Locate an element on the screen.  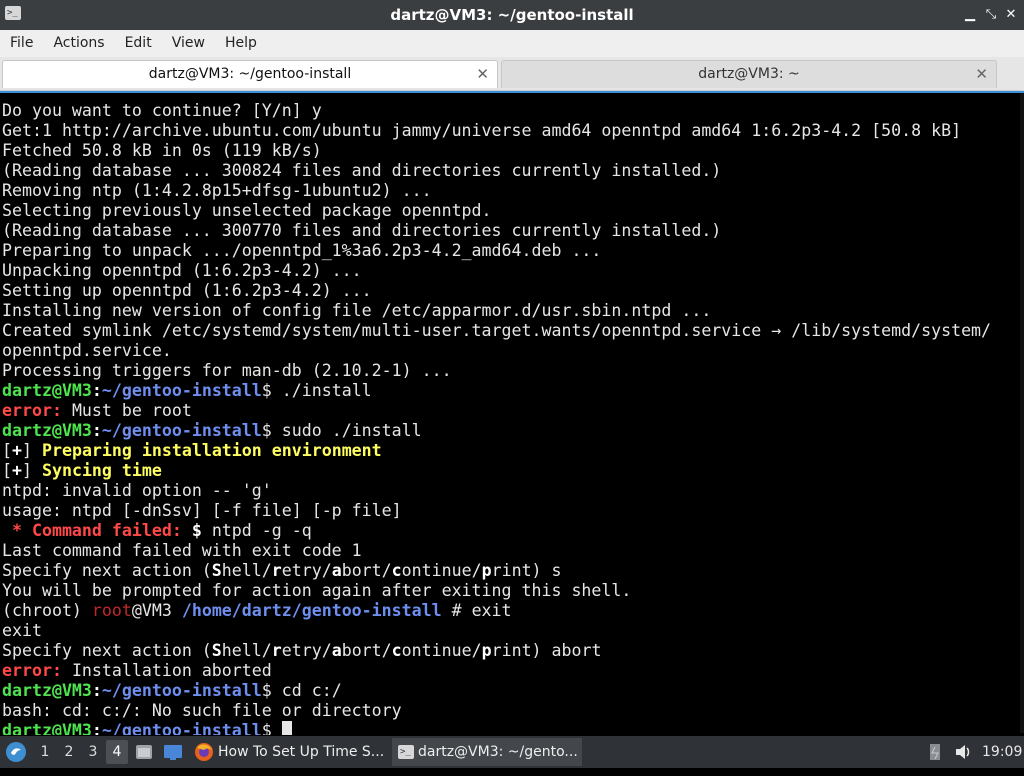
tab-gentoo-install: dartz@VM3: ~/gentoo-install ✕ is located at coordinates (250, 74).